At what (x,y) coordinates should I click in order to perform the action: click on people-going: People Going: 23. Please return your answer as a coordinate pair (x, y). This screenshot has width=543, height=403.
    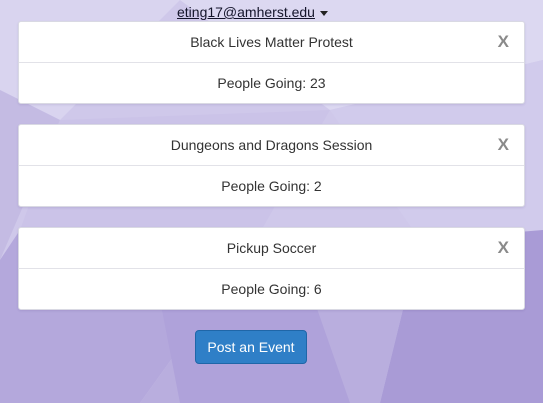
    Looking at the image, I should click on (271, 83).